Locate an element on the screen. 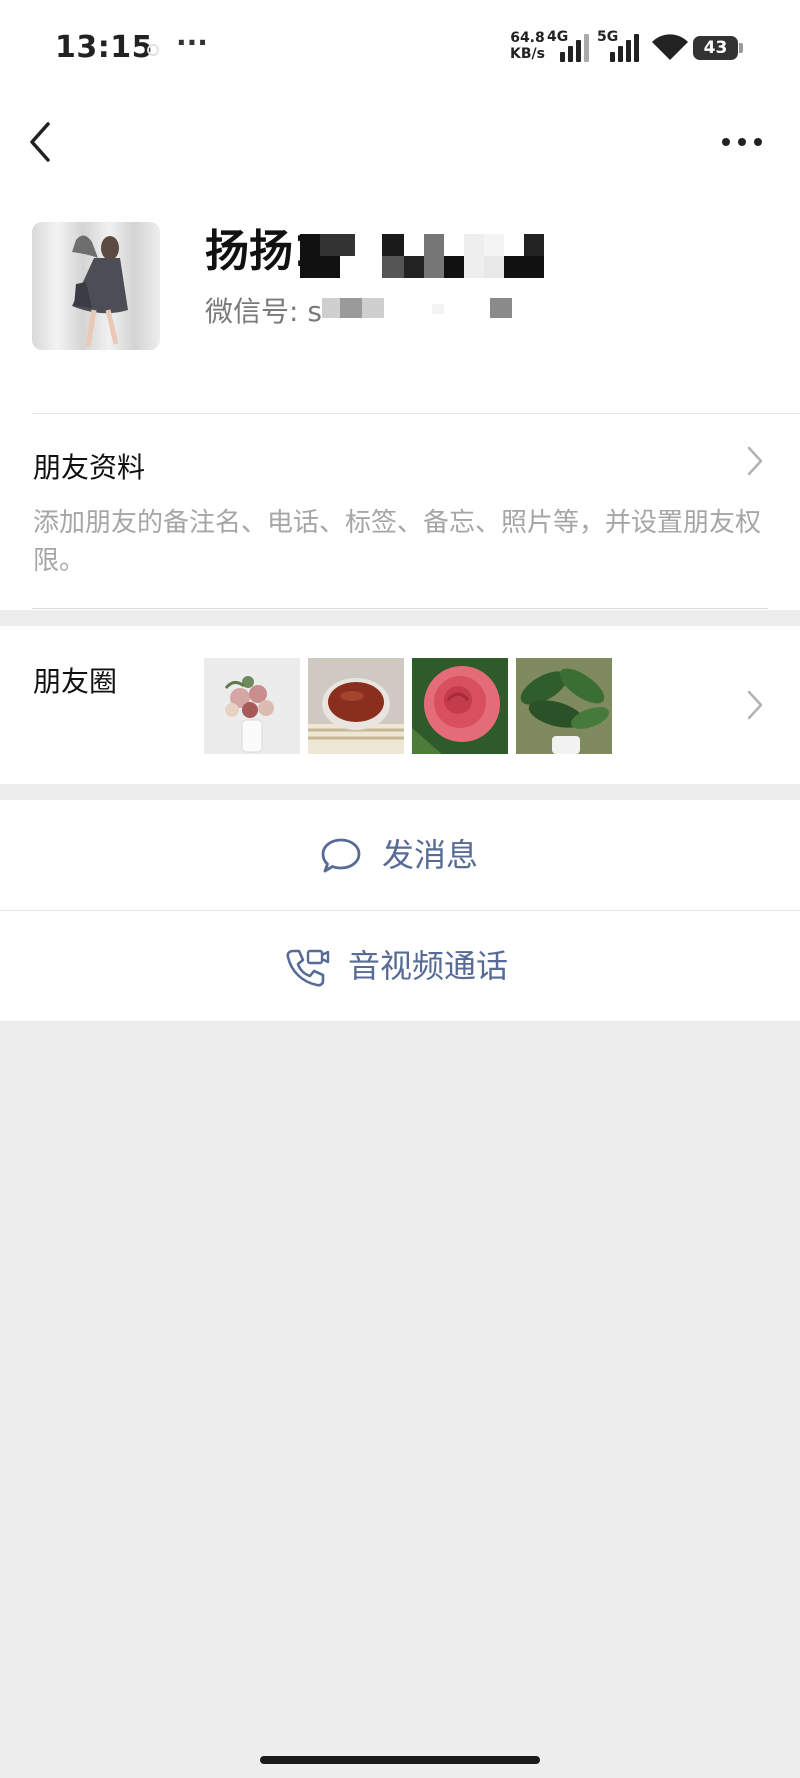 The width and height of the screenshot is (800, 1778). avatar is located at coordinates (96, 286).